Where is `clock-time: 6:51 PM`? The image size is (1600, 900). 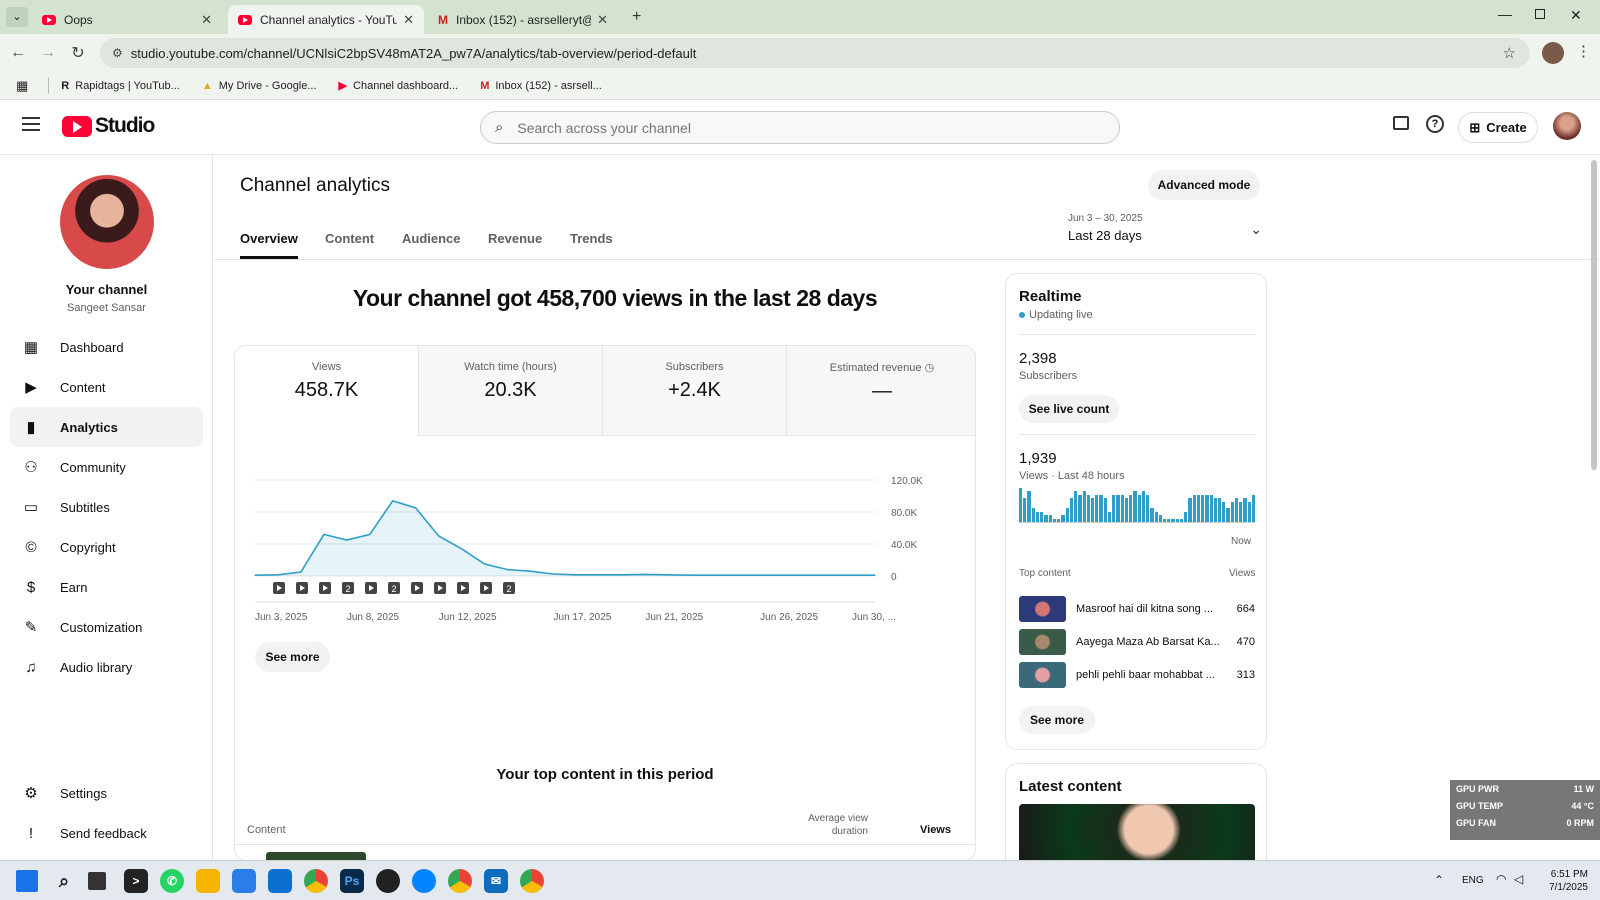
clock-time: 6:51 PM is located at coordinates (1569, 874).